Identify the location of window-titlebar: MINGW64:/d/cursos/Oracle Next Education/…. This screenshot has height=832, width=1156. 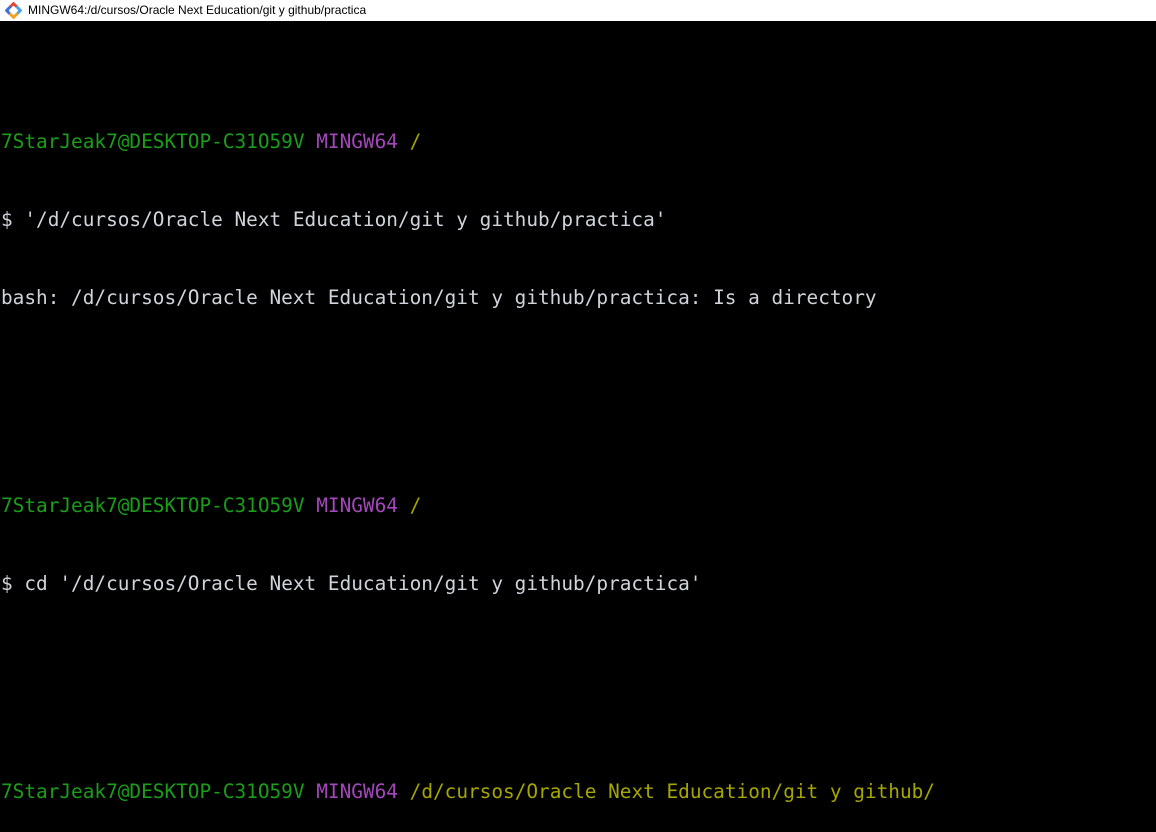
(578, 10).